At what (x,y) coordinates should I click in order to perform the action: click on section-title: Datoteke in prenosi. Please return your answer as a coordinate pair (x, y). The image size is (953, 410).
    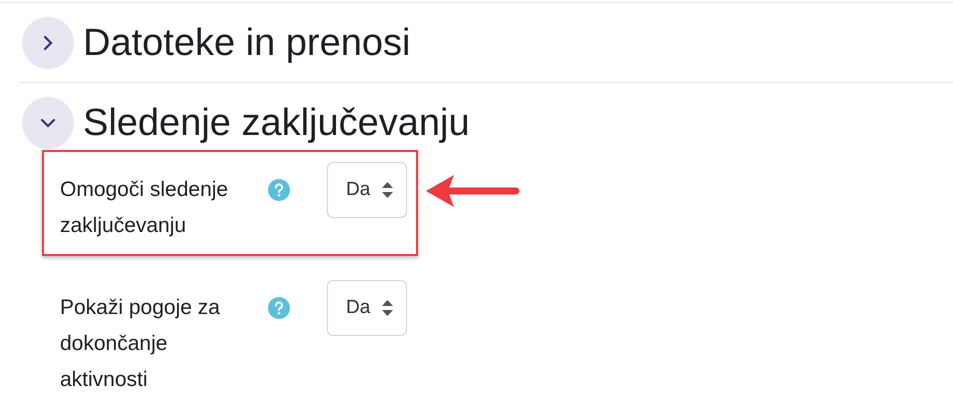
    Looking at the image, I should click on (246, 43).